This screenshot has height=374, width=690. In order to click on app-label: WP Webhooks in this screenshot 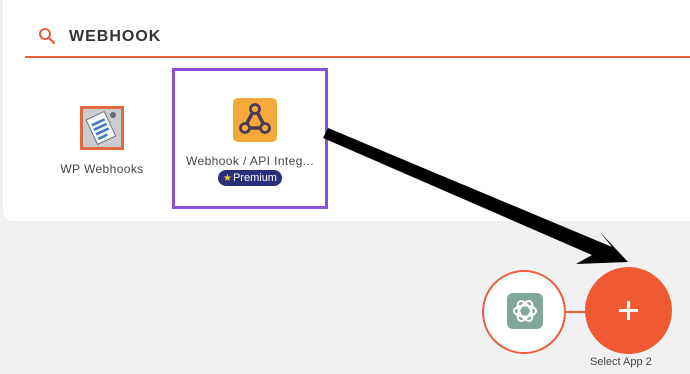, I will do `click(102, 169)`.